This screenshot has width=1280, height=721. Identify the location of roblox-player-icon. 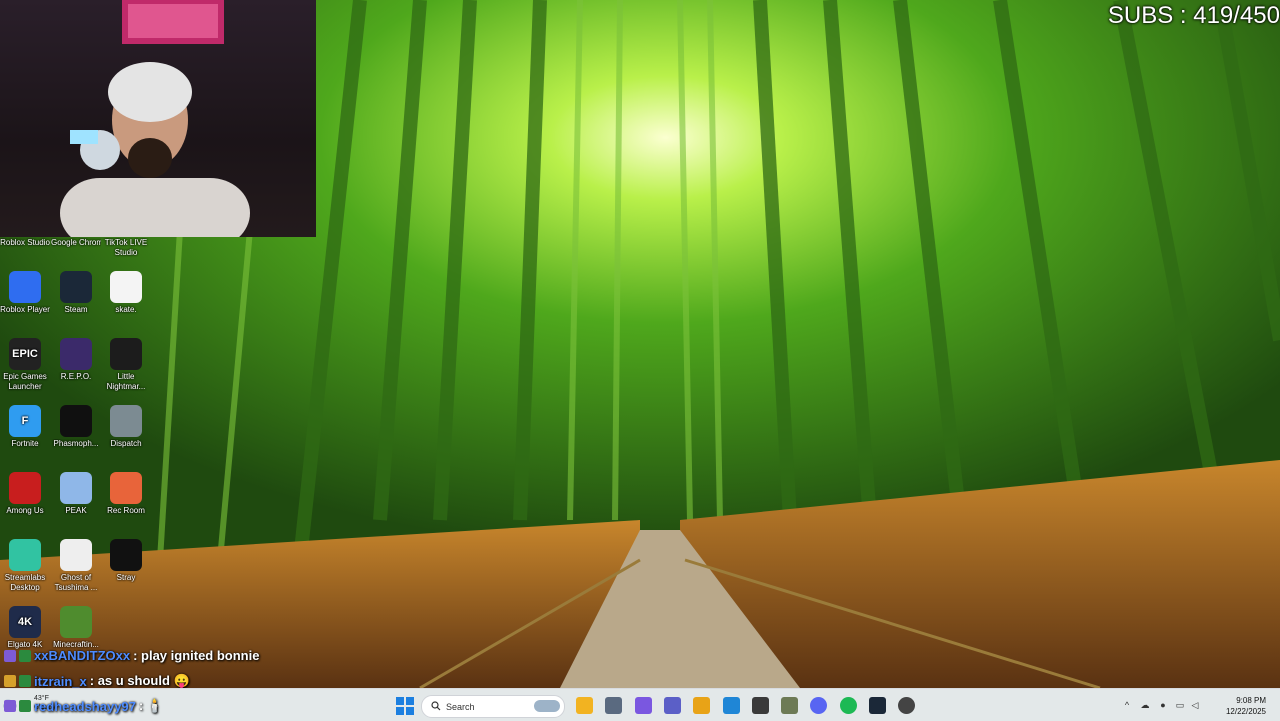
(25, 287).